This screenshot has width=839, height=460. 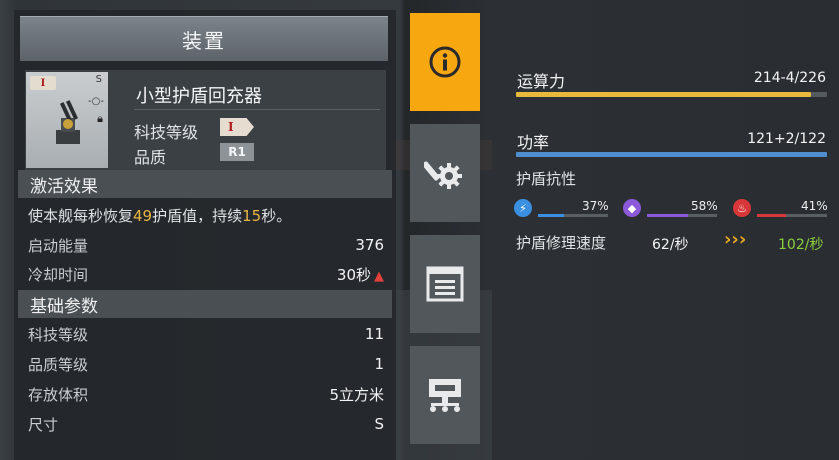 I want to click on compute-value: 214-4/226, so click(x=789, y=78).